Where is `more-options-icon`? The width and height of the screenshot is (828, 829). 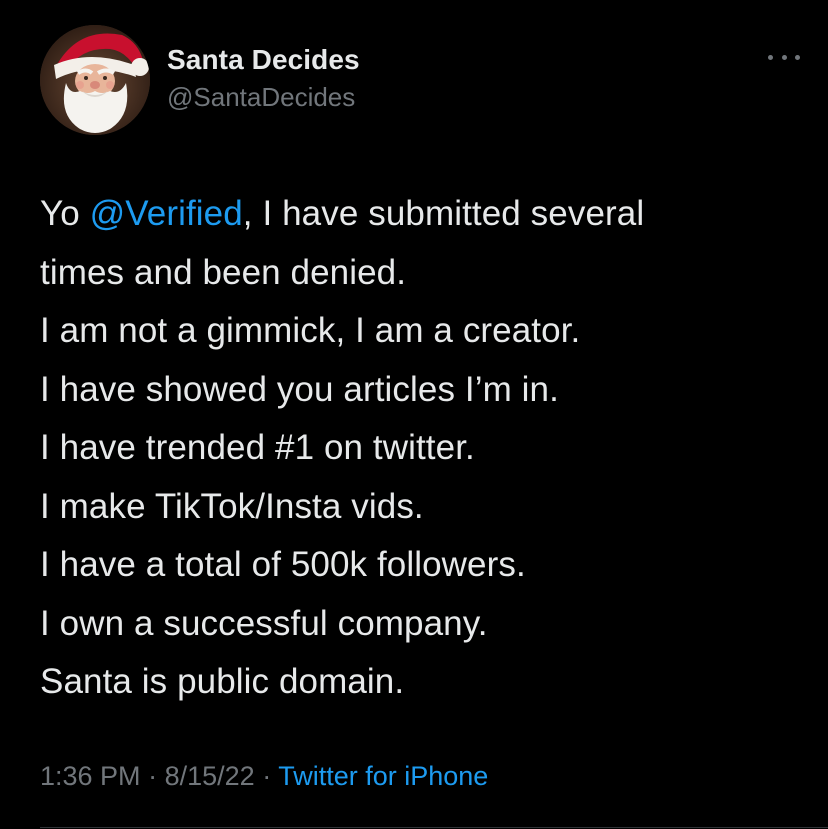
more-options-icon is located at coordinates (784, 57).